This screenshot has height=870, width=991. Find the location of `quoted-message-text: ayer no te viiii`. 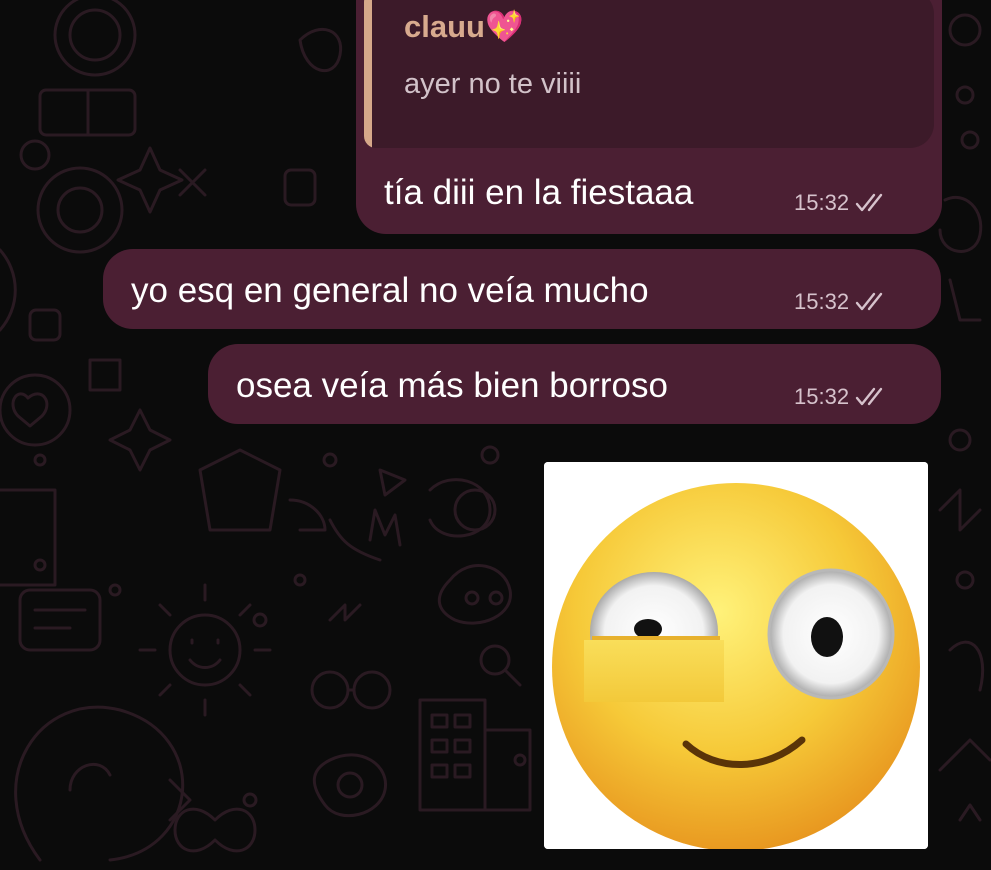

quoted-message-text: ayer no te viiii is located at coordinates (493, 84).